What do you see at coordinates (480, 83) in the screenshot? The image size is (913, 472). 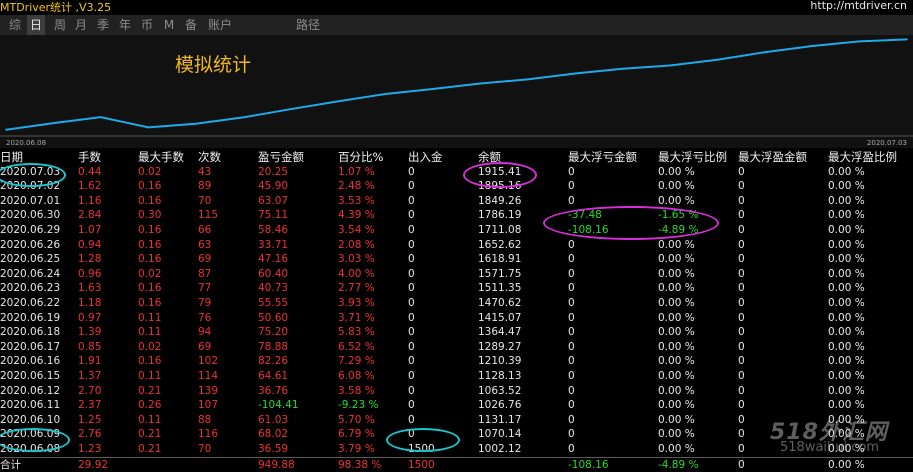 I see `balance-point-2020.06.22` at bounding box center [480, 83].